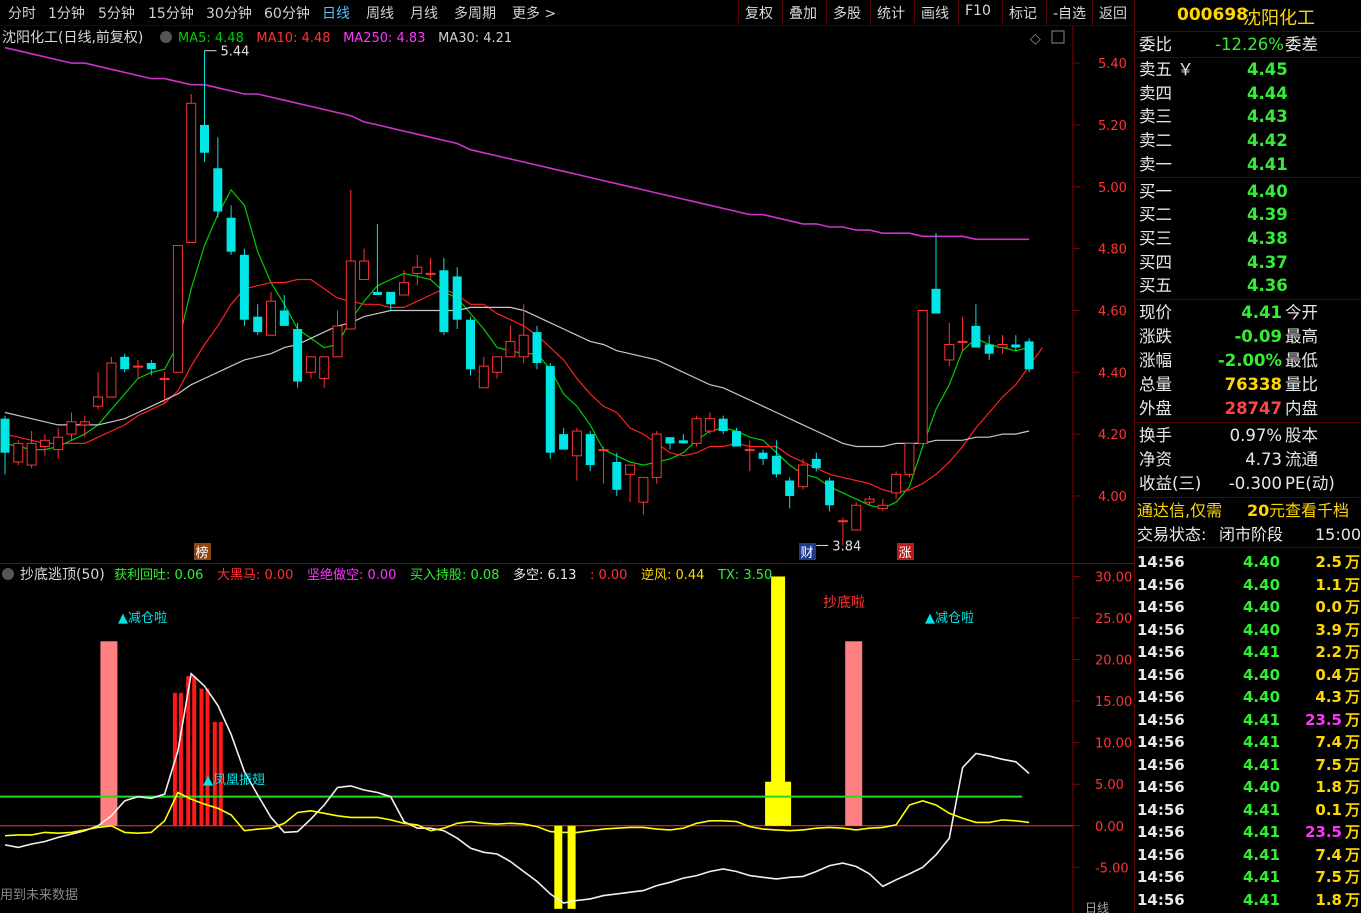 The height and width of the screenshot is (913, 1361). What do you see at coordinates (287, 13) in the screenshot?
I see `tab-60分钟: 60分钟` at bounding box center [287, 13].